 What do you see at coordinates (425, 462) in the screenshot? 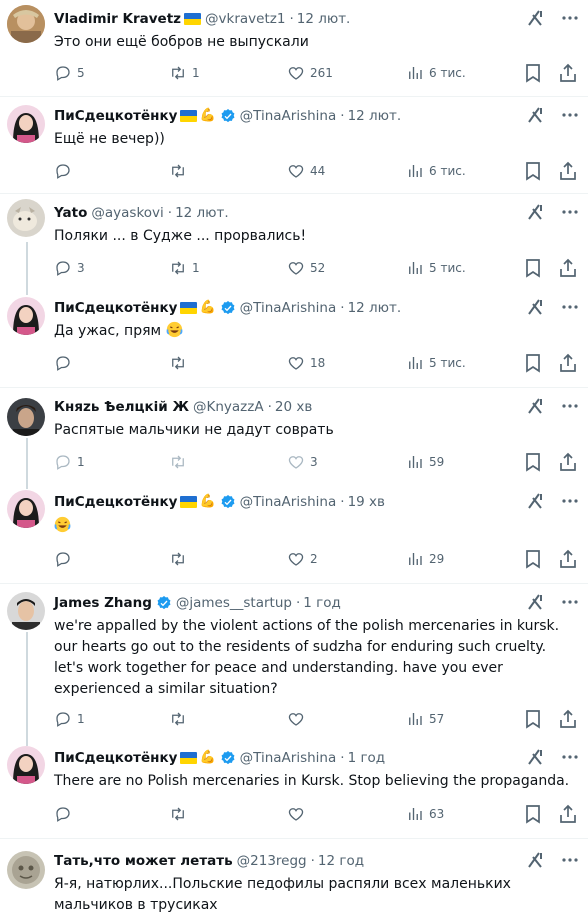
I see `views-button: 59` at bounding box center [425, 462].